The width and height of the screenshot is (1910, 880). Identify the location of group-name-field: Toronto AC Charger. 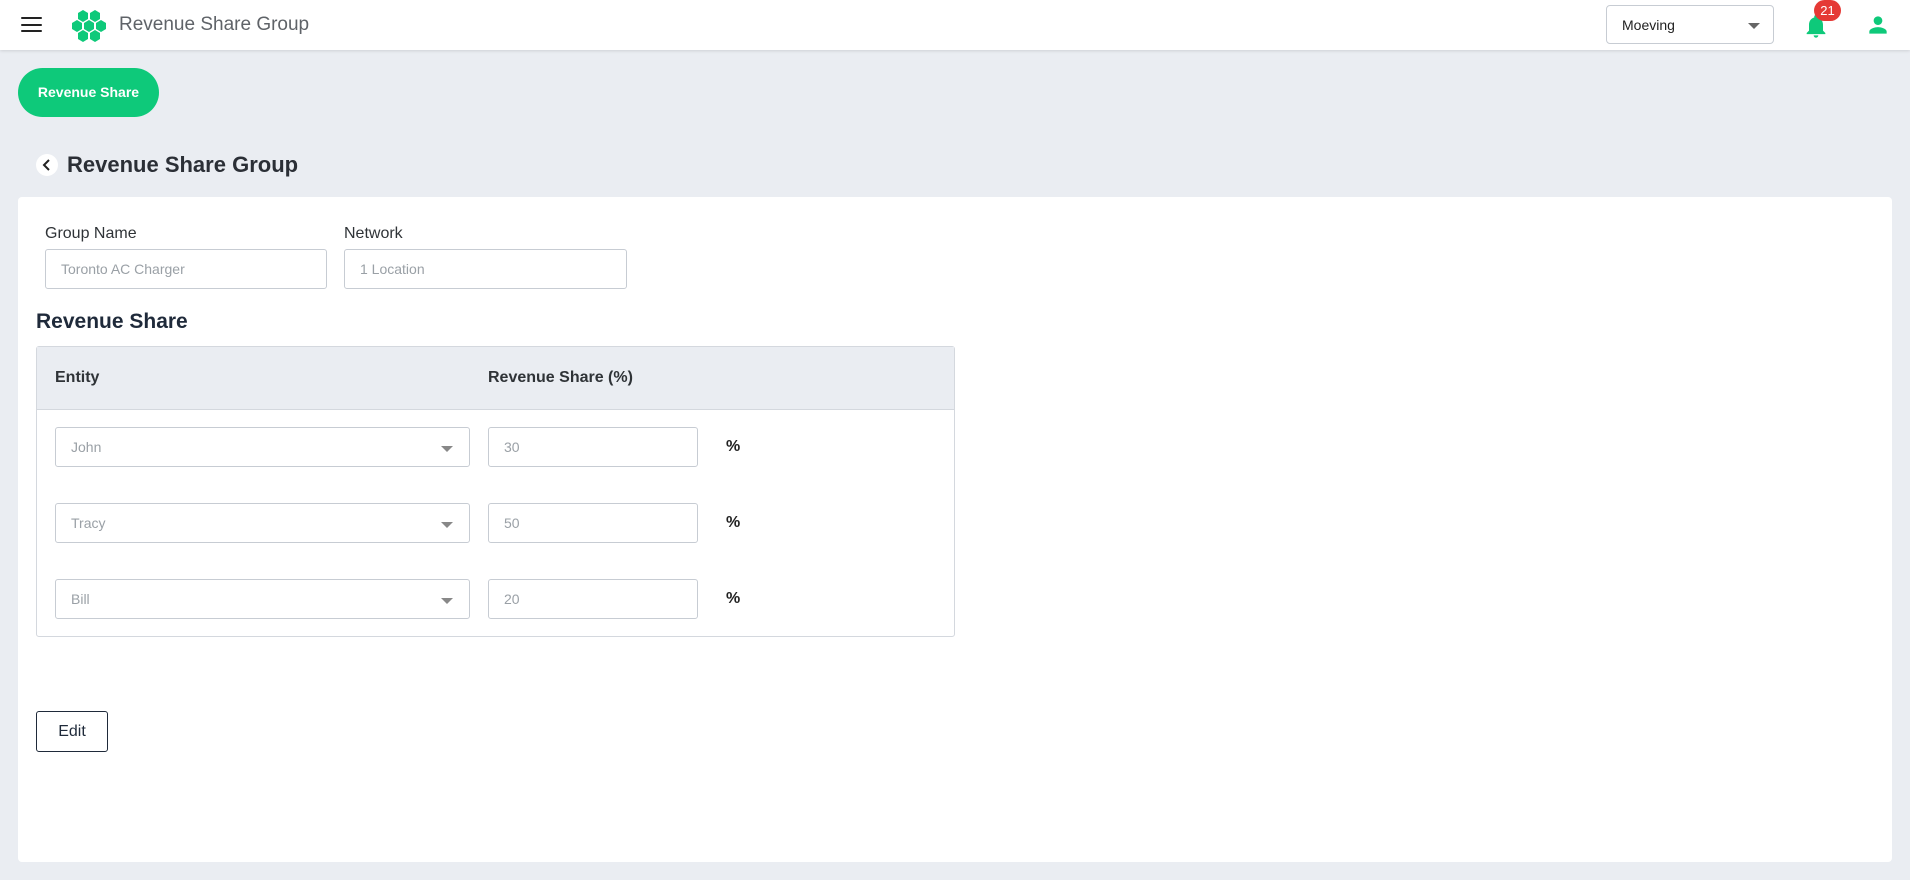
(186, 269).